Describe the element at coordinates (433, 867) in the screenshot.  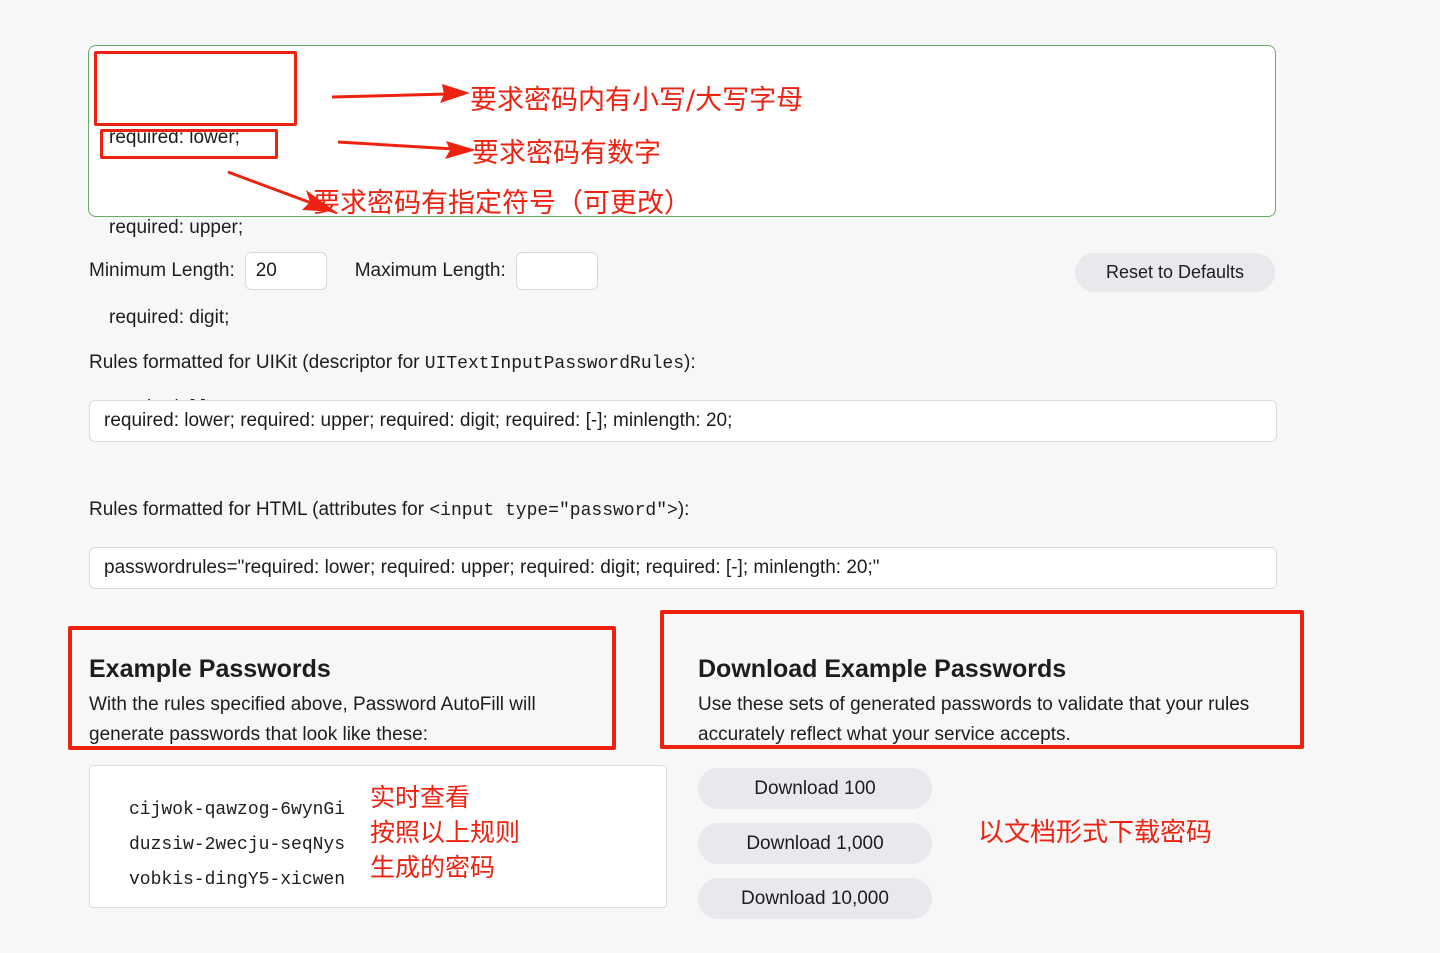
I see `annotation-live-preview-line-3: 生成的密码` at that location.